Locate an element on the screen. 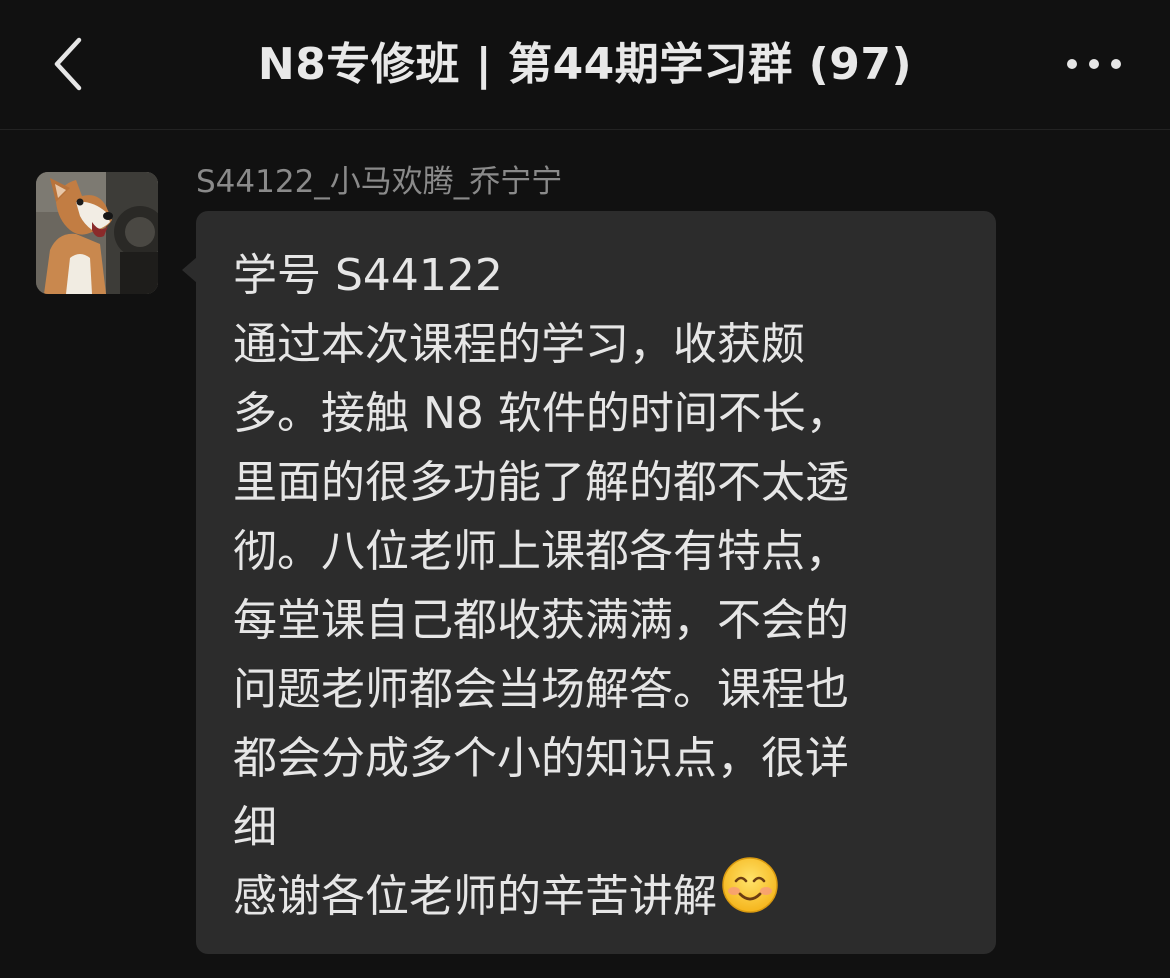 Image resolution: width=1170 pixels, height=978 pixels. more-options-button is located at coordinates (1094, 64).